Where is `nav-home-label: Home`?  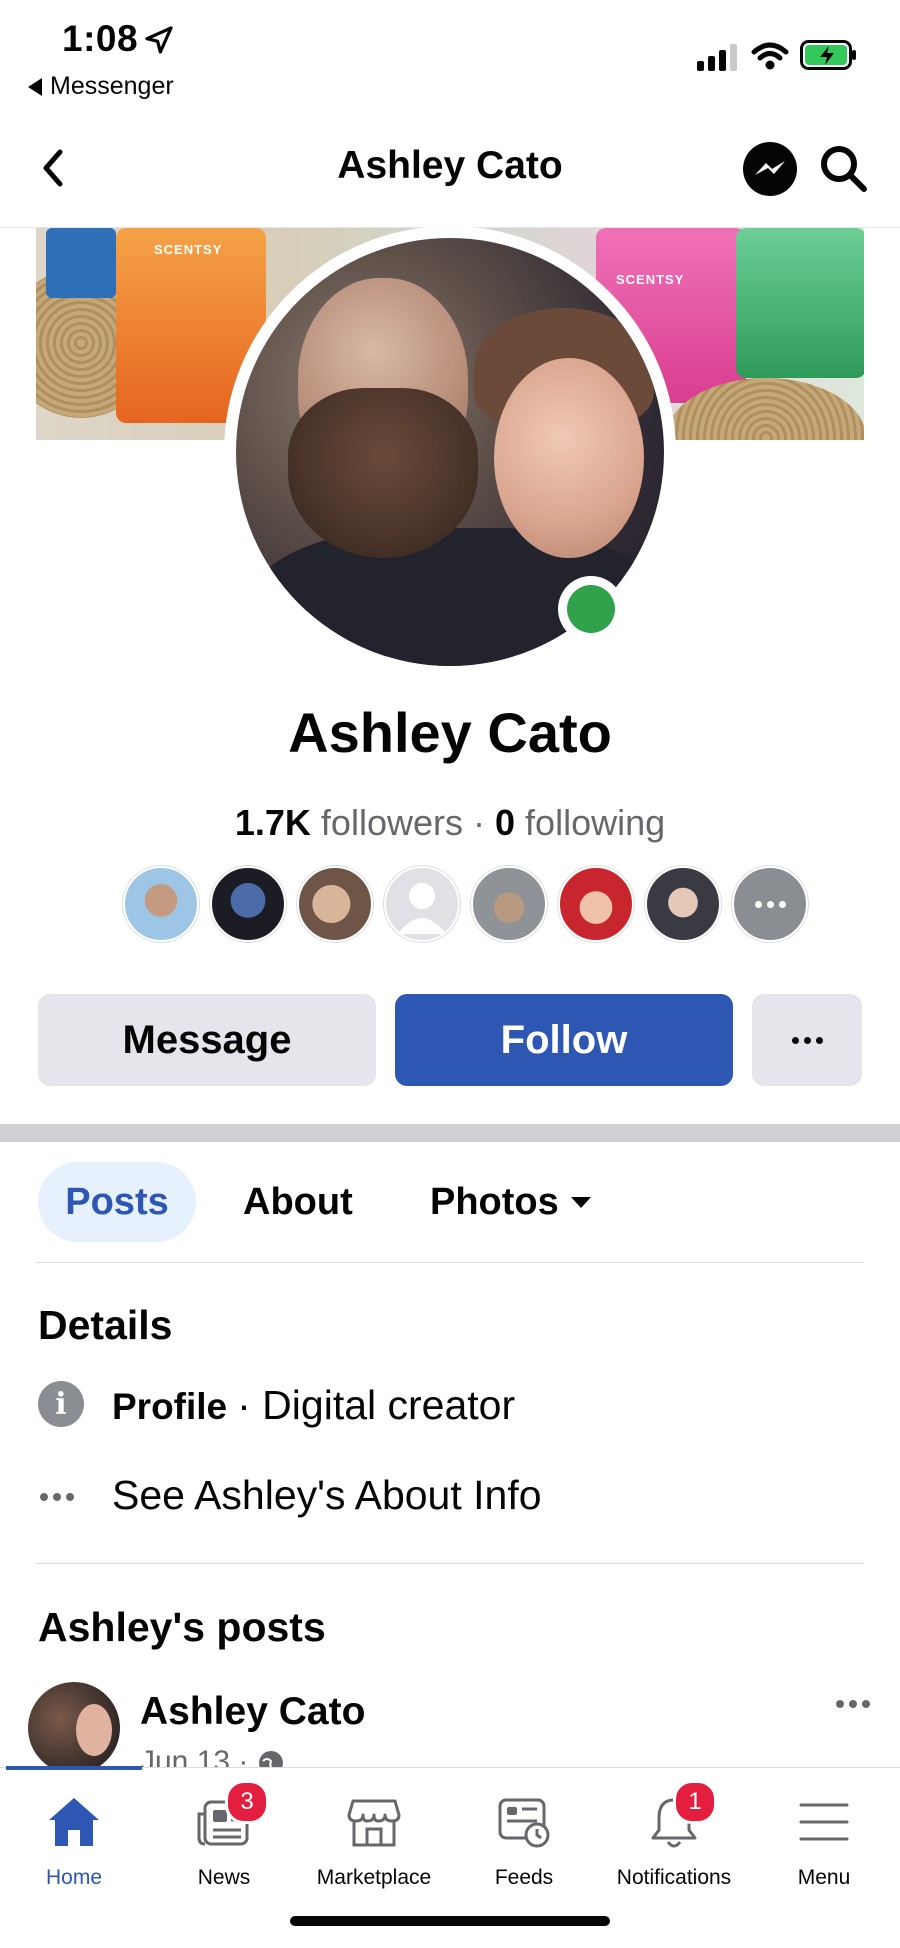 nav-home-label: Home is located at coordinates (74, 1877).